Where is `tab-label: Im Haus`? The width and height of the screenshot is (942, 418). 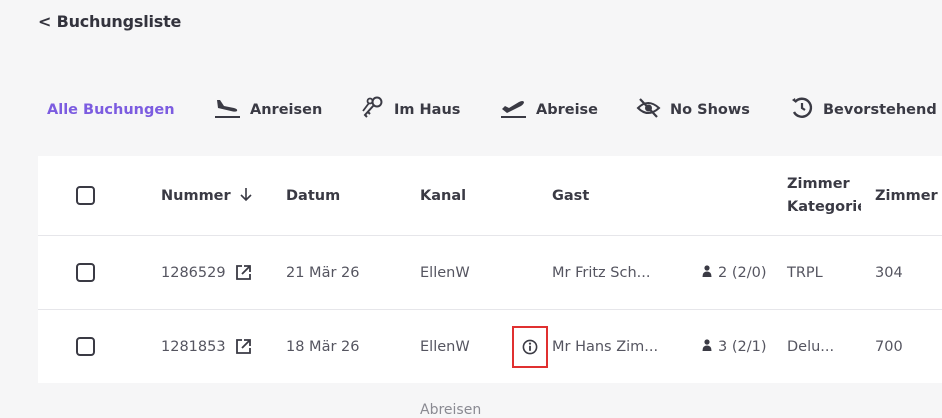 tab-label: Im Haus is located at coordinates (427, 110).